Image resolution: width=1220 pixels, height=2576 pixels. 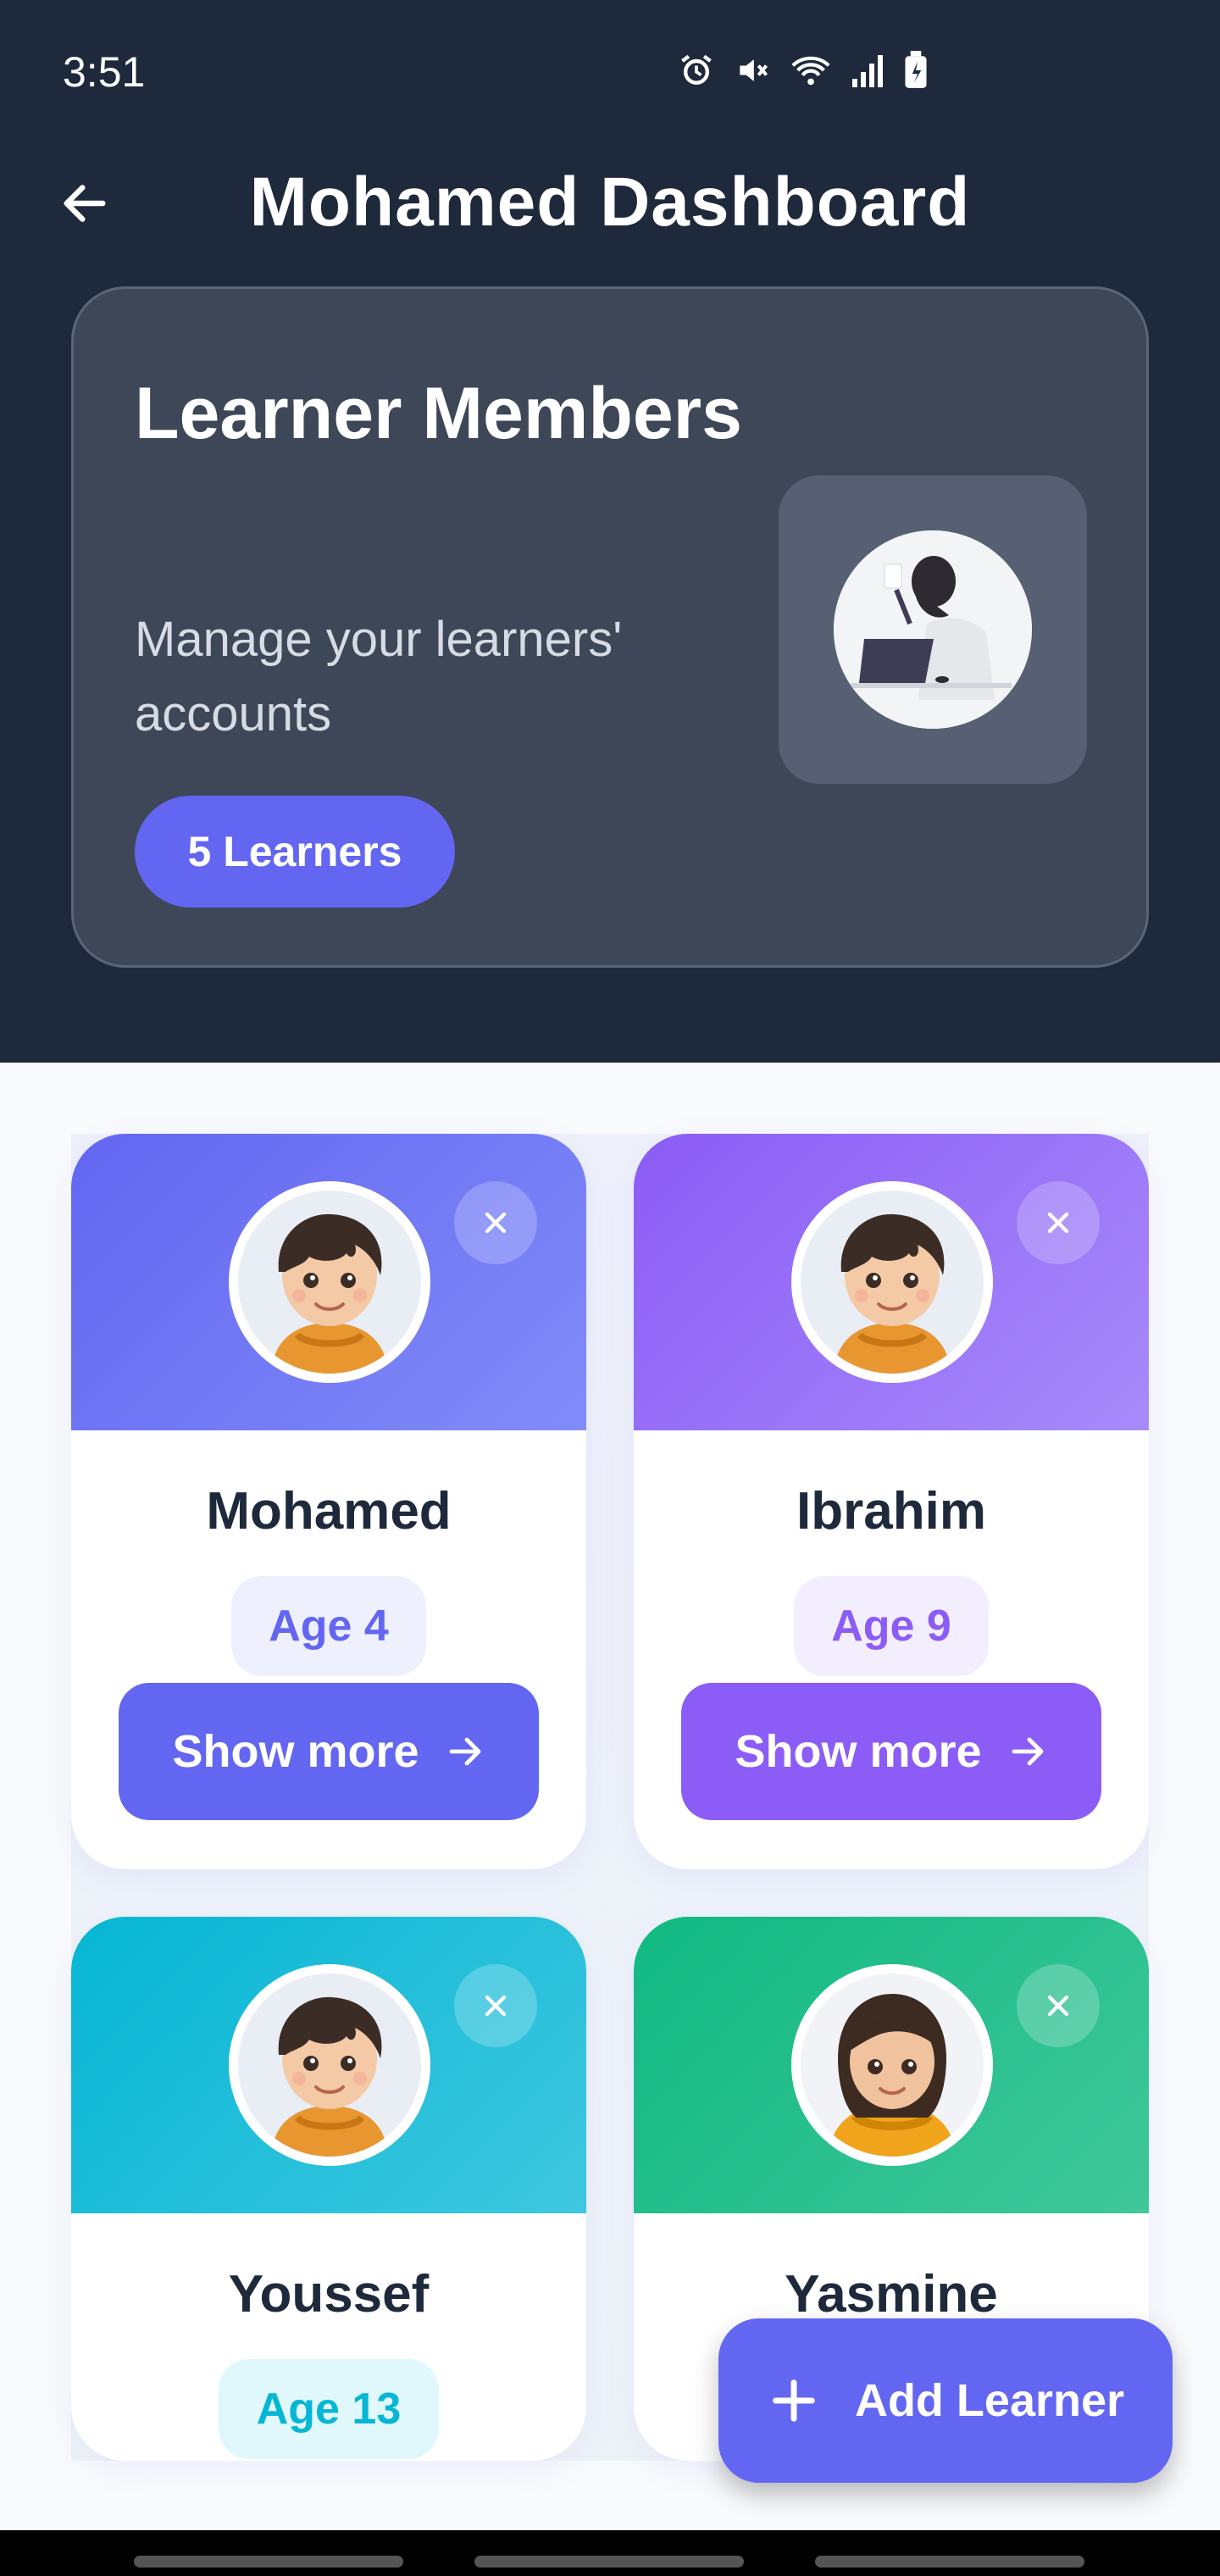 I want to click on battery-icon, so click(x=916, y=72).